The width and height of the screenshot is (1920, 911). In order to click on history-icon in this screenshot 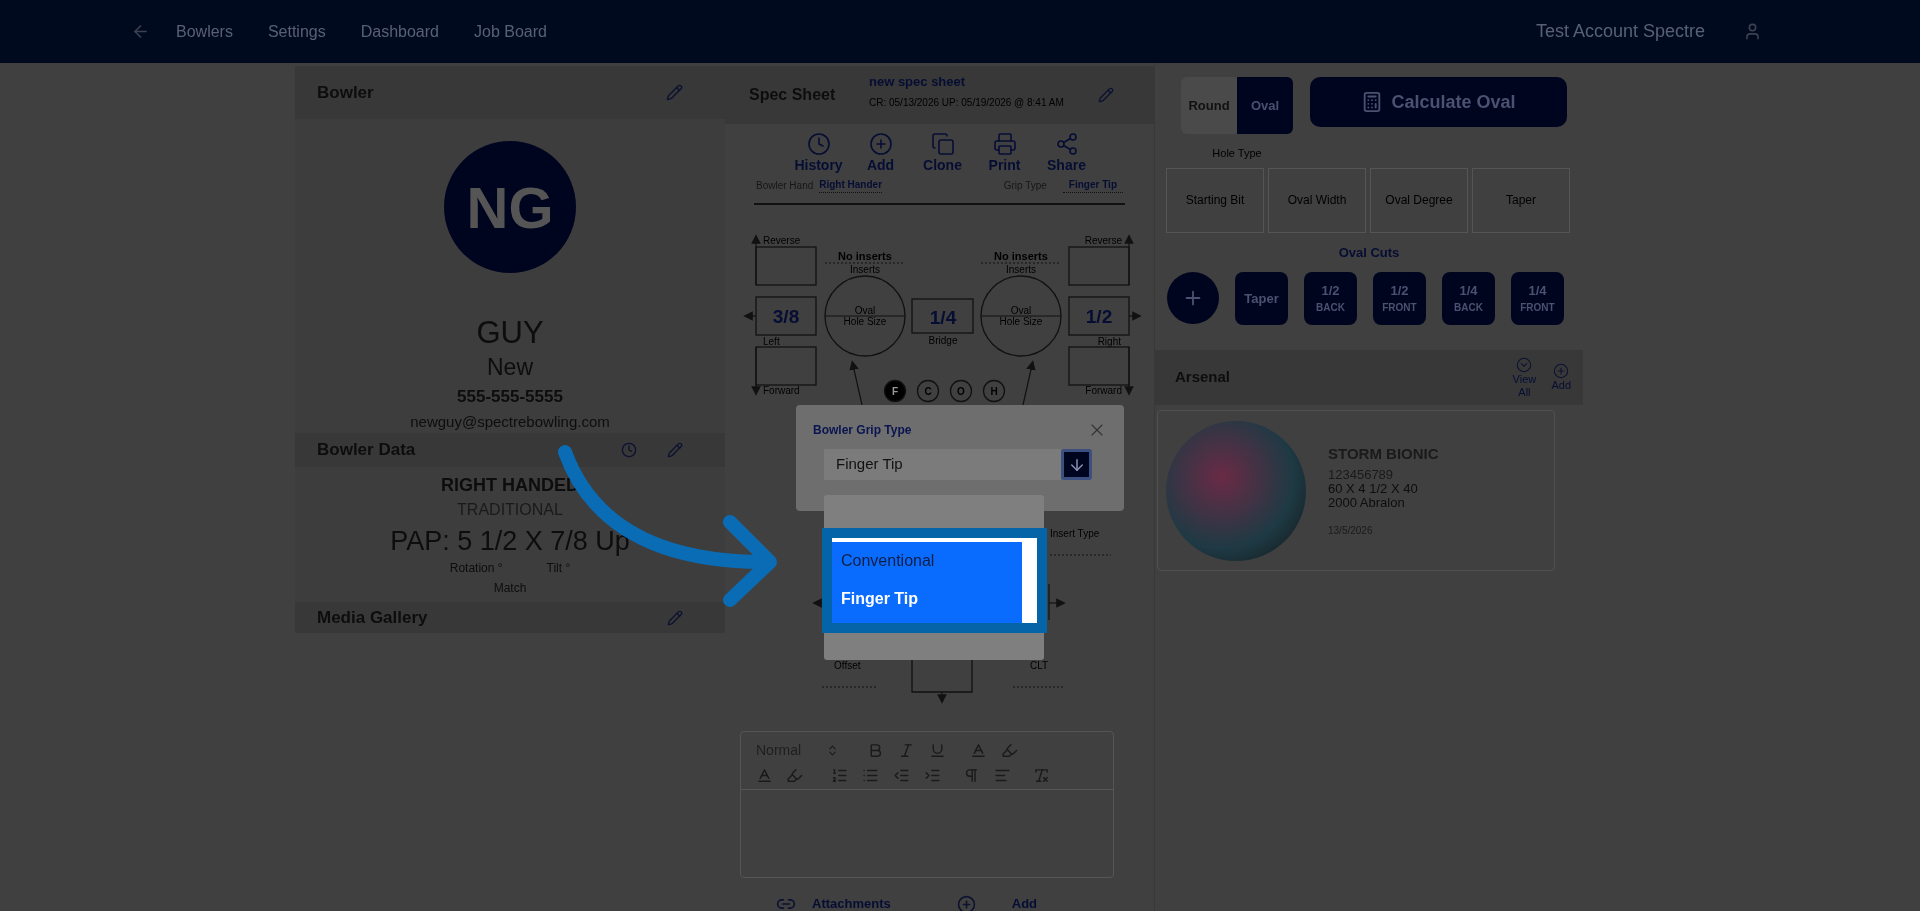, I will do `click(629, 450)`.